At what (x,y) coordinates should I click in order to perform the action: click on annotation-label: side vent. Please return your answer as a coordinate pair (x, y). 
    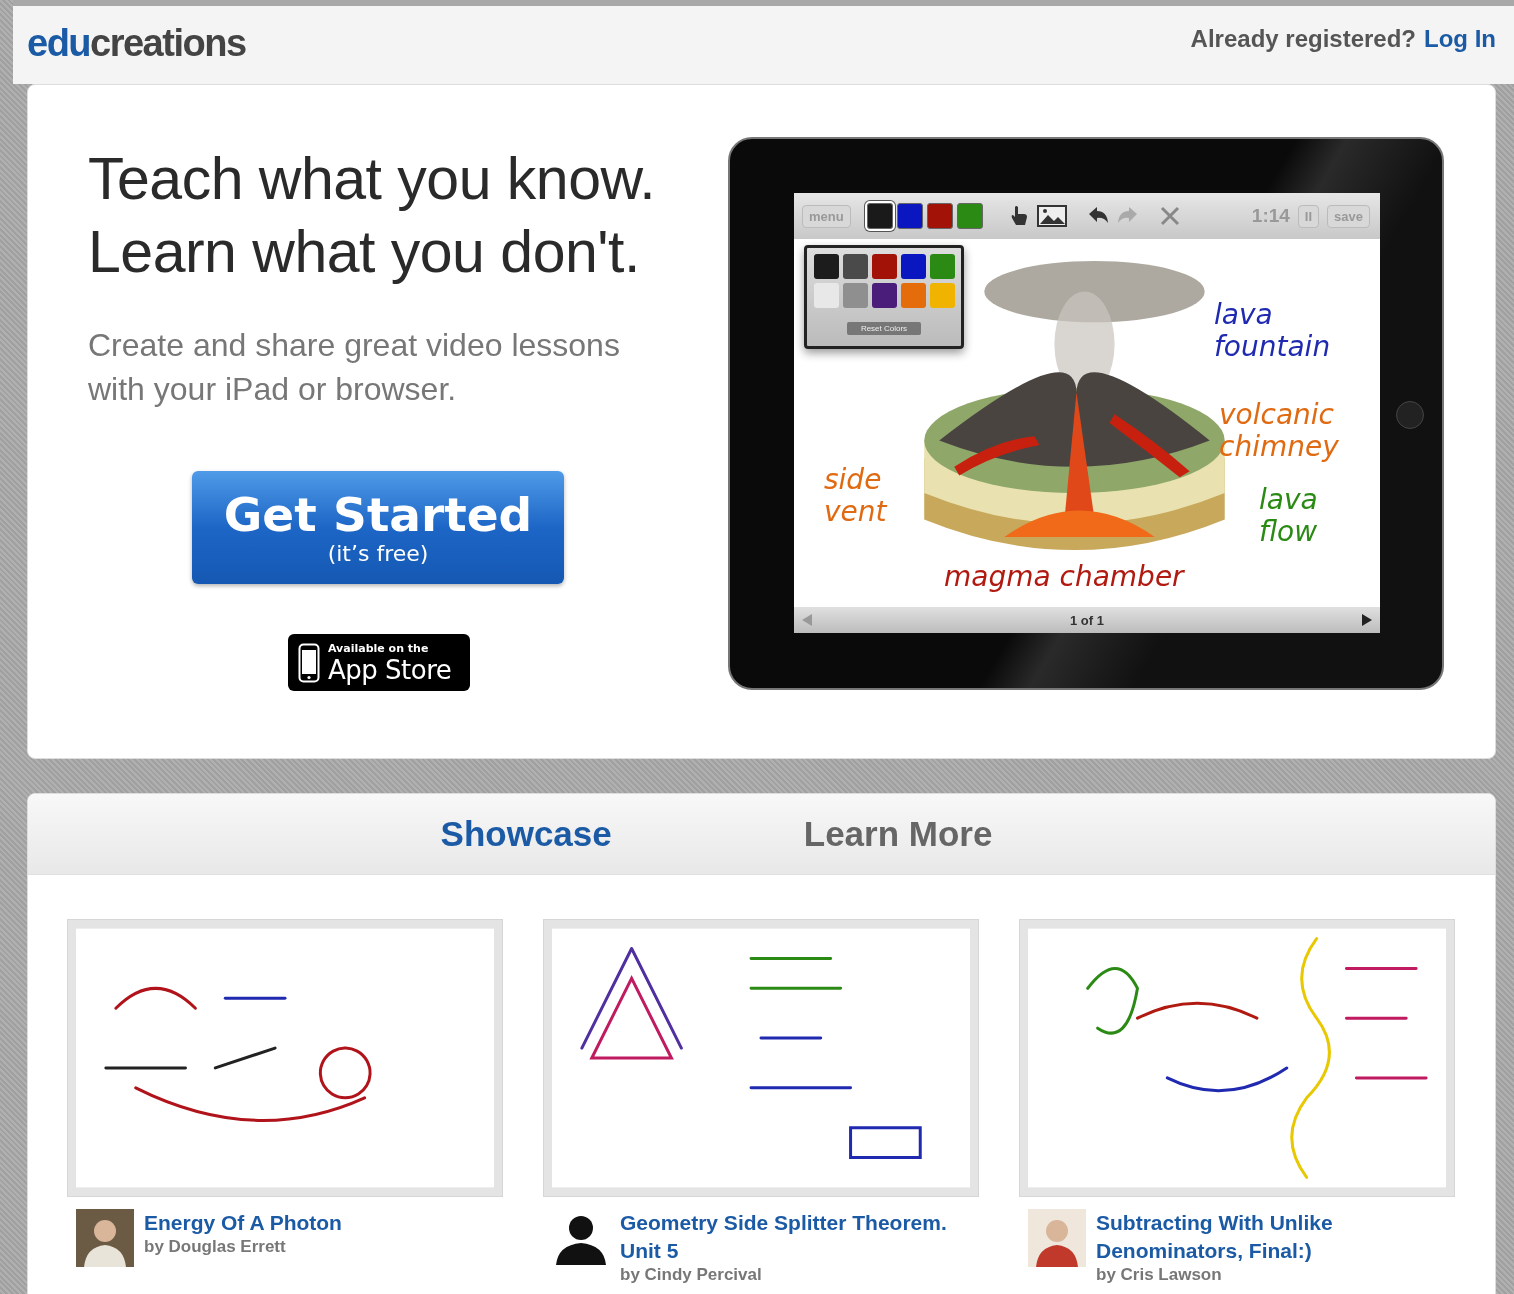
    Looking at the image, I should click on (855, 496).